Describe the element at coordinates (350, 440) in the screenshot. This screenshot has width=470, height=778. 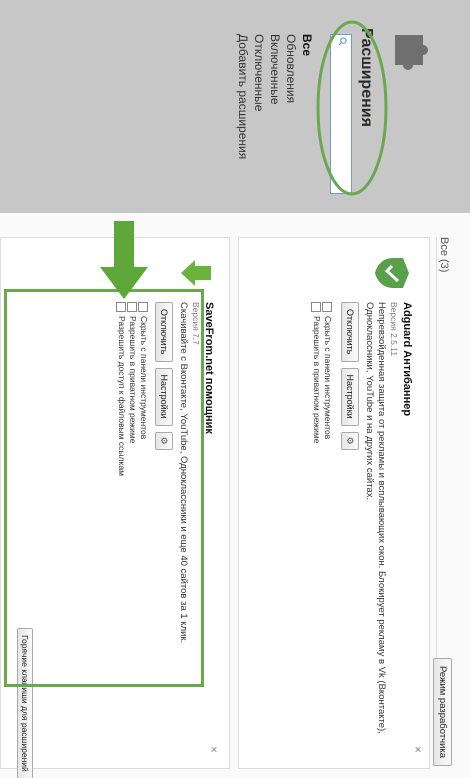
I see `gear-icon: ⚙` at that location.